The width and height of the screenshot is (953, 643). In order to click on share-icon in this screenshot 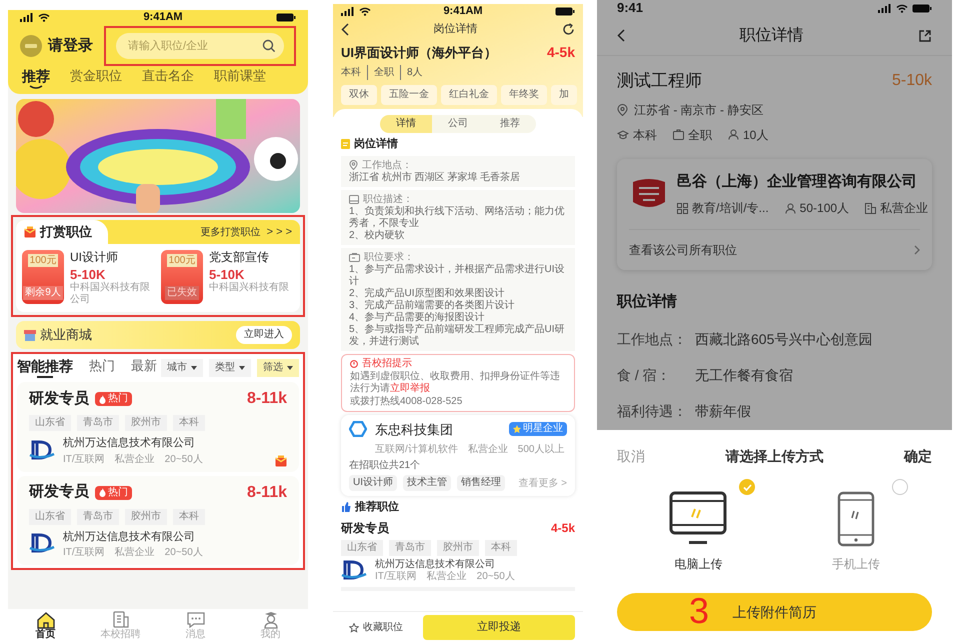, I will do `click(925, 35)`.